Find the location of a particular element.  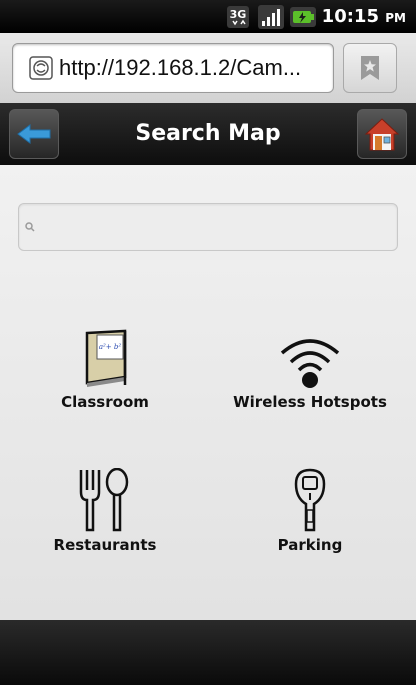

classroom-icon: a²+ b² is located at coordinates (106, 358).